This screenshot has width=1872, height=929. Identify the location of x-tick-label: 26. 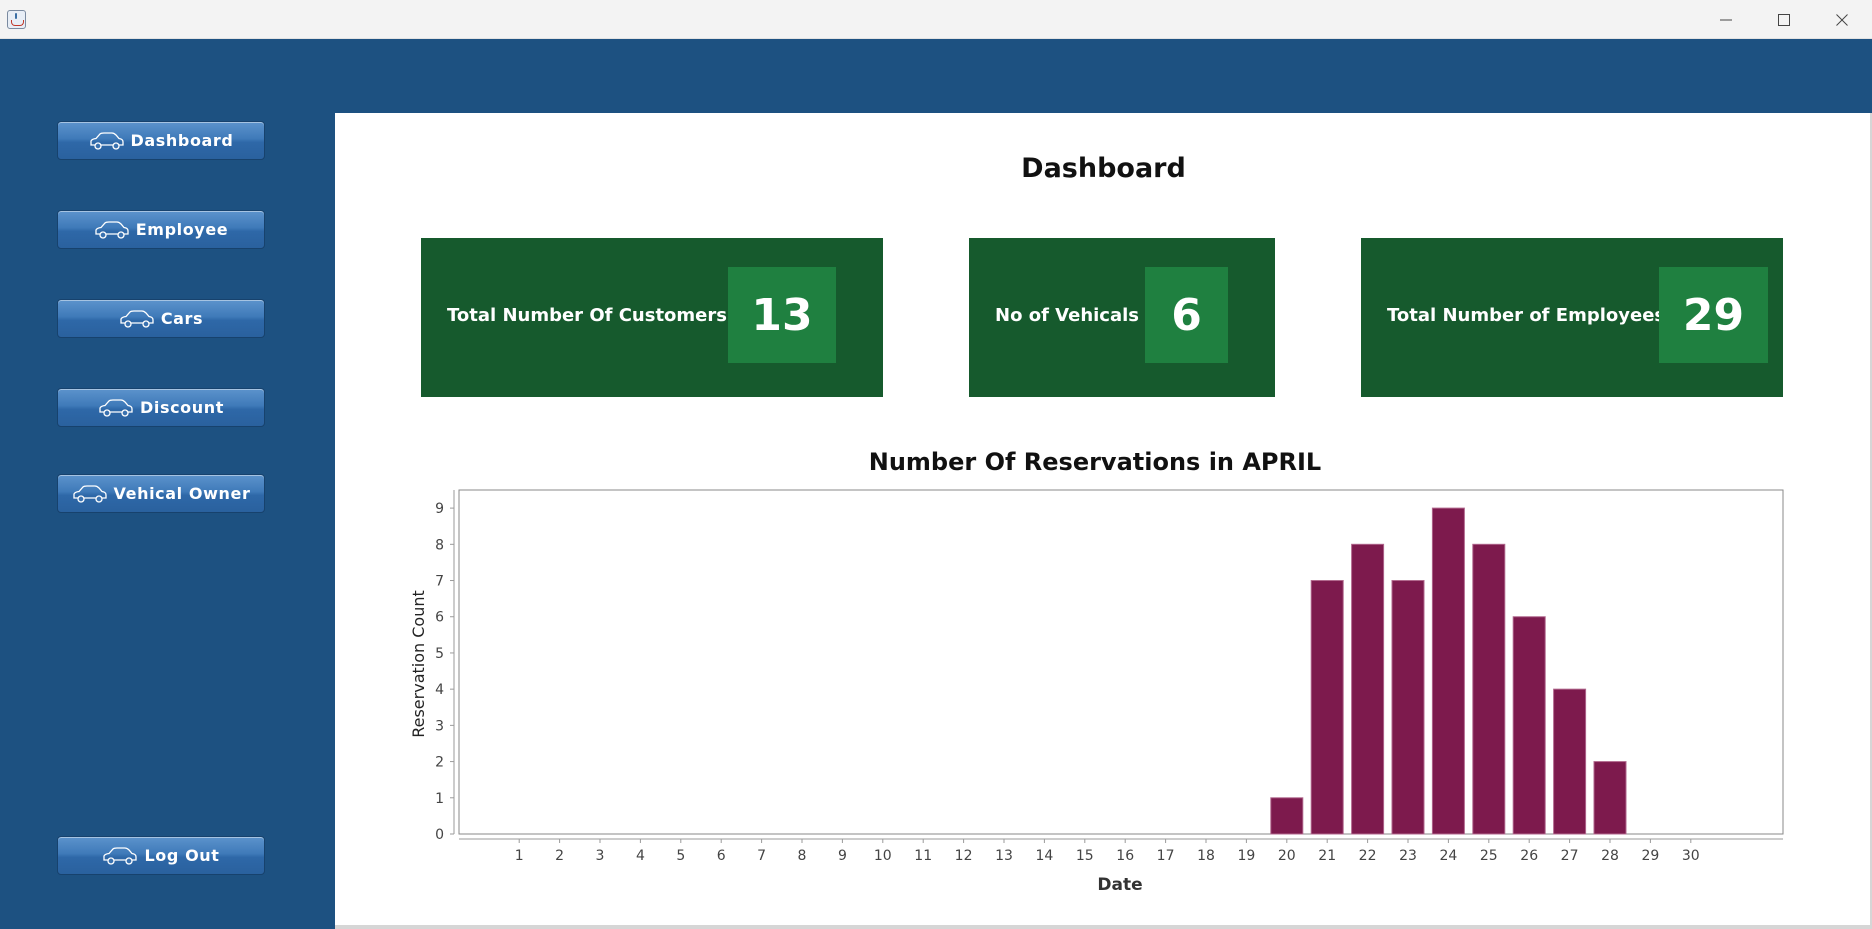
(1529, 856).